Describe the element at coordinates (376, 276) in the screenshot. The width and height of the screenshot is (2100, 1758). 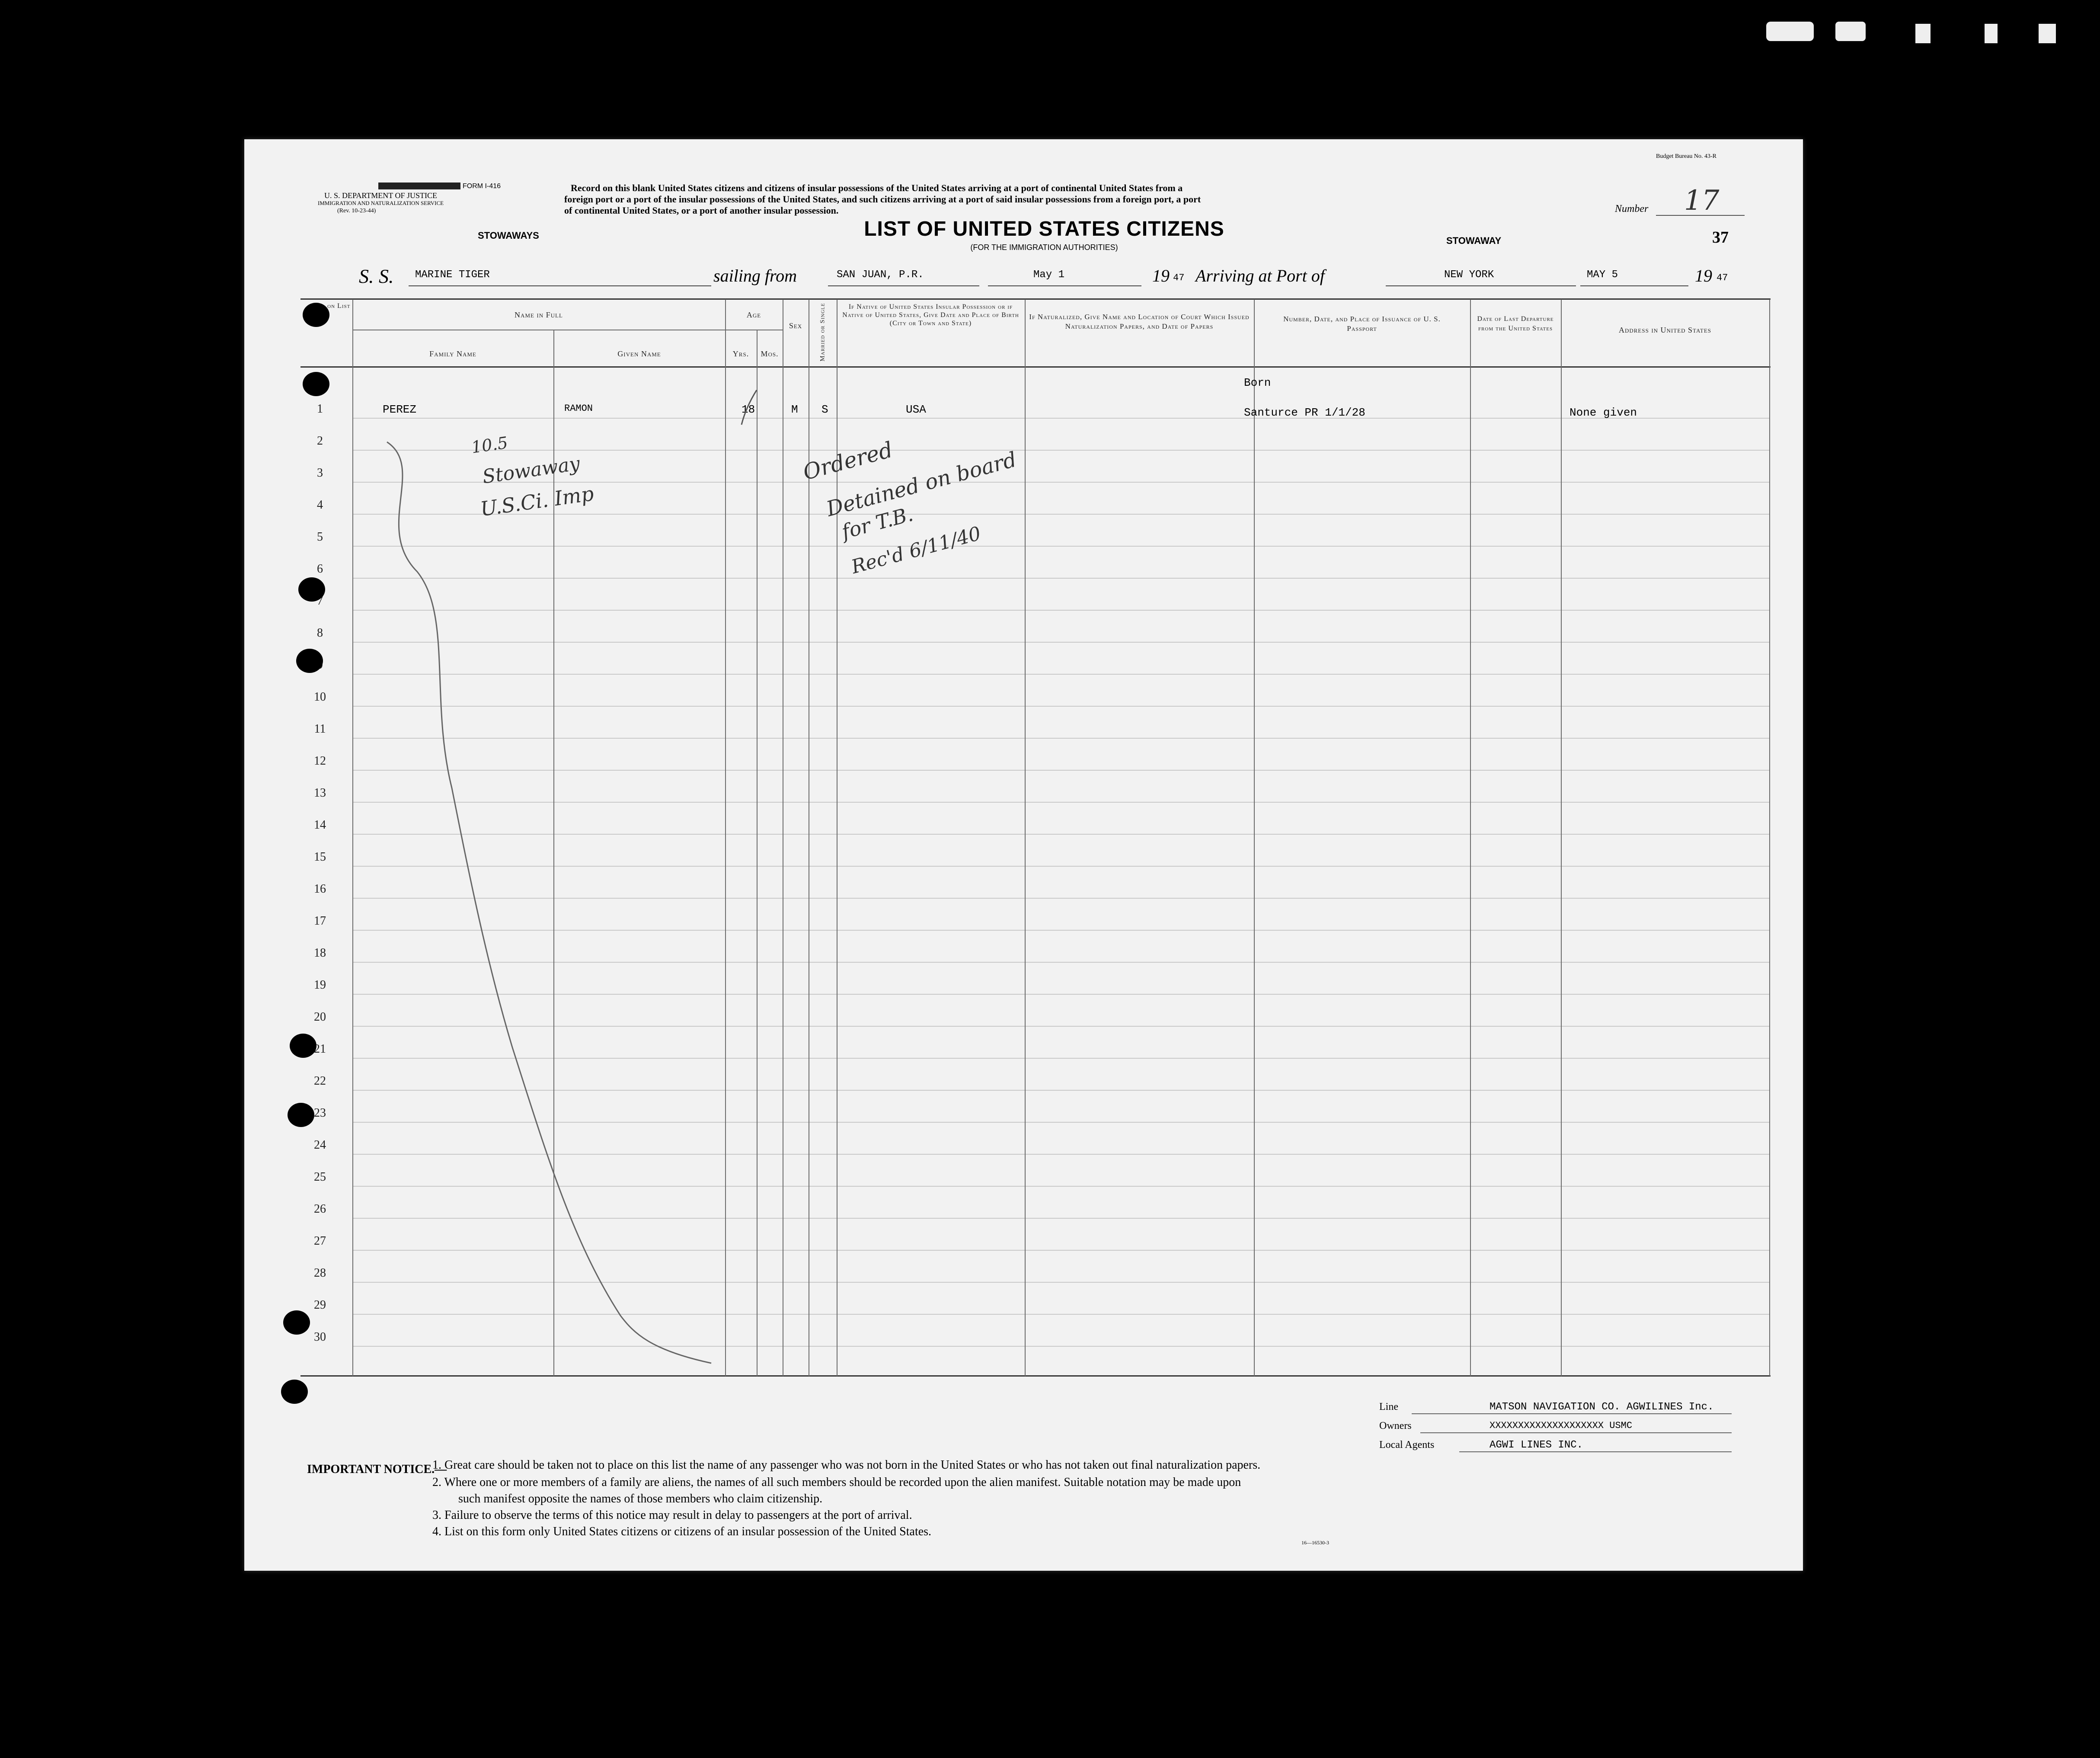
I see `ss-label: S. S.` at that location.